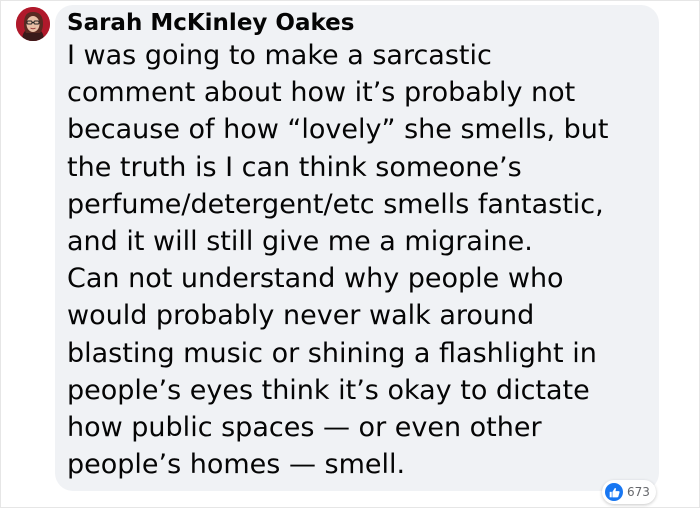  What do you see at coordinates (236, 465) in the screenshot?
I see `comment-line: people’s homes — smell.` at bounding box center [236, 465].